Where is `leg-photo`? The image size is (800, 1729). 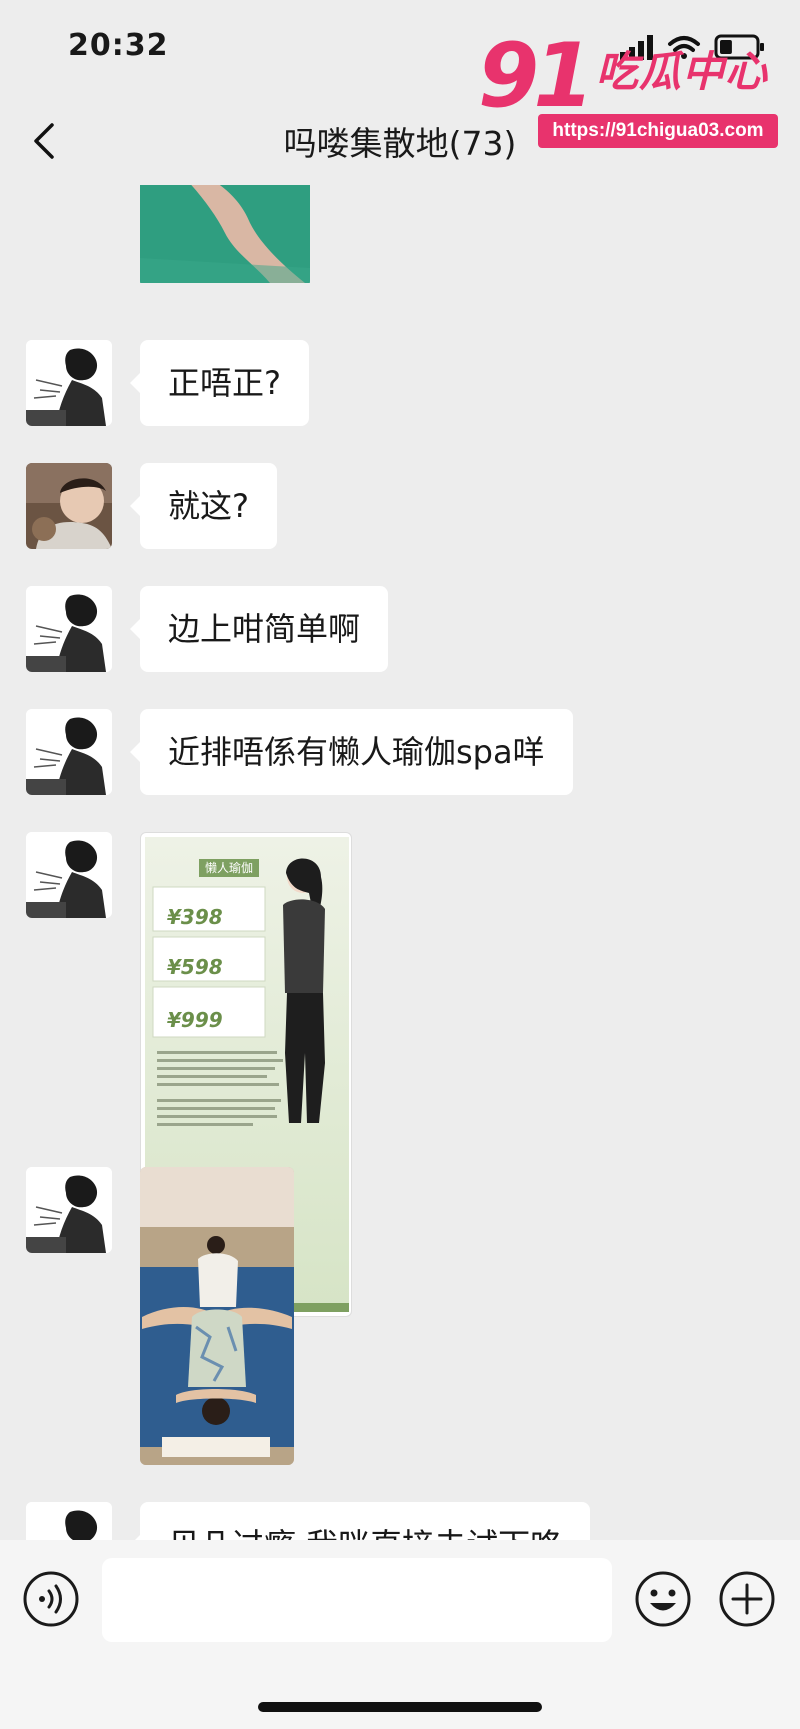
leg-photo is located at coordinates (225, 236).